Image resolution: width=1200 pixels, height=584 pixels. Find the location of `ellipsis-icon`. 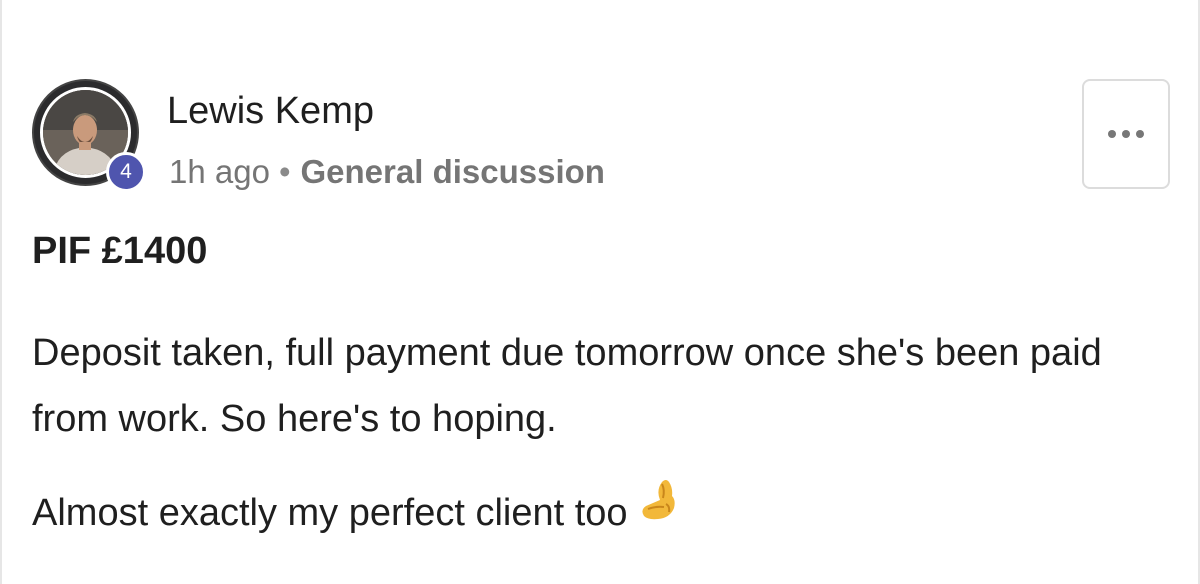

ellipsis-icon is located at coordinates (1126, 134).